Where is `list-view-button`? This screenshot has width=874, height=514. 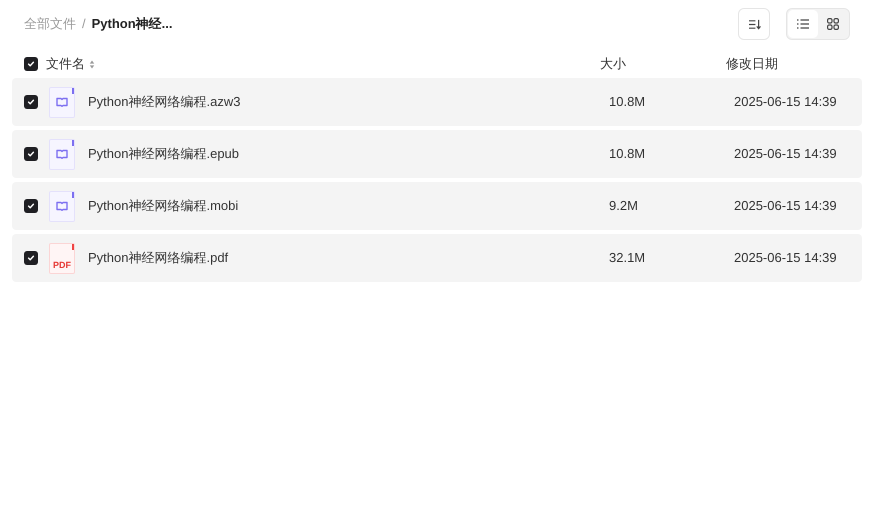 list-view-button is located at coordinates (803, 24).